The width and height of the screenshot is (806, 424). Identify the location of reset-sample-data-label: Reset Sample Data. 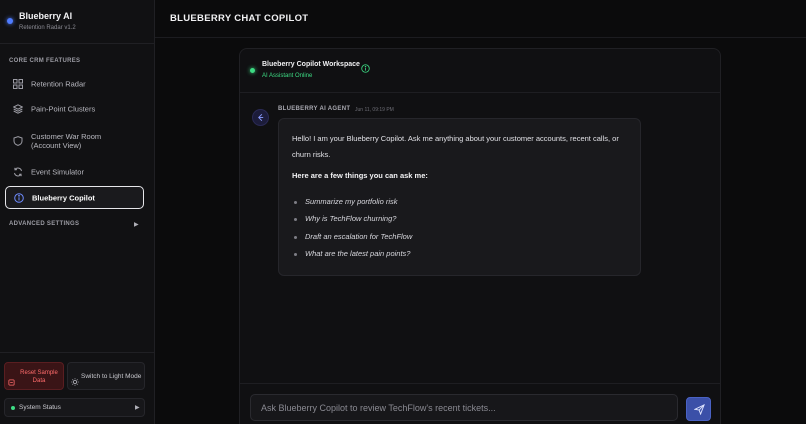
(39, 377).